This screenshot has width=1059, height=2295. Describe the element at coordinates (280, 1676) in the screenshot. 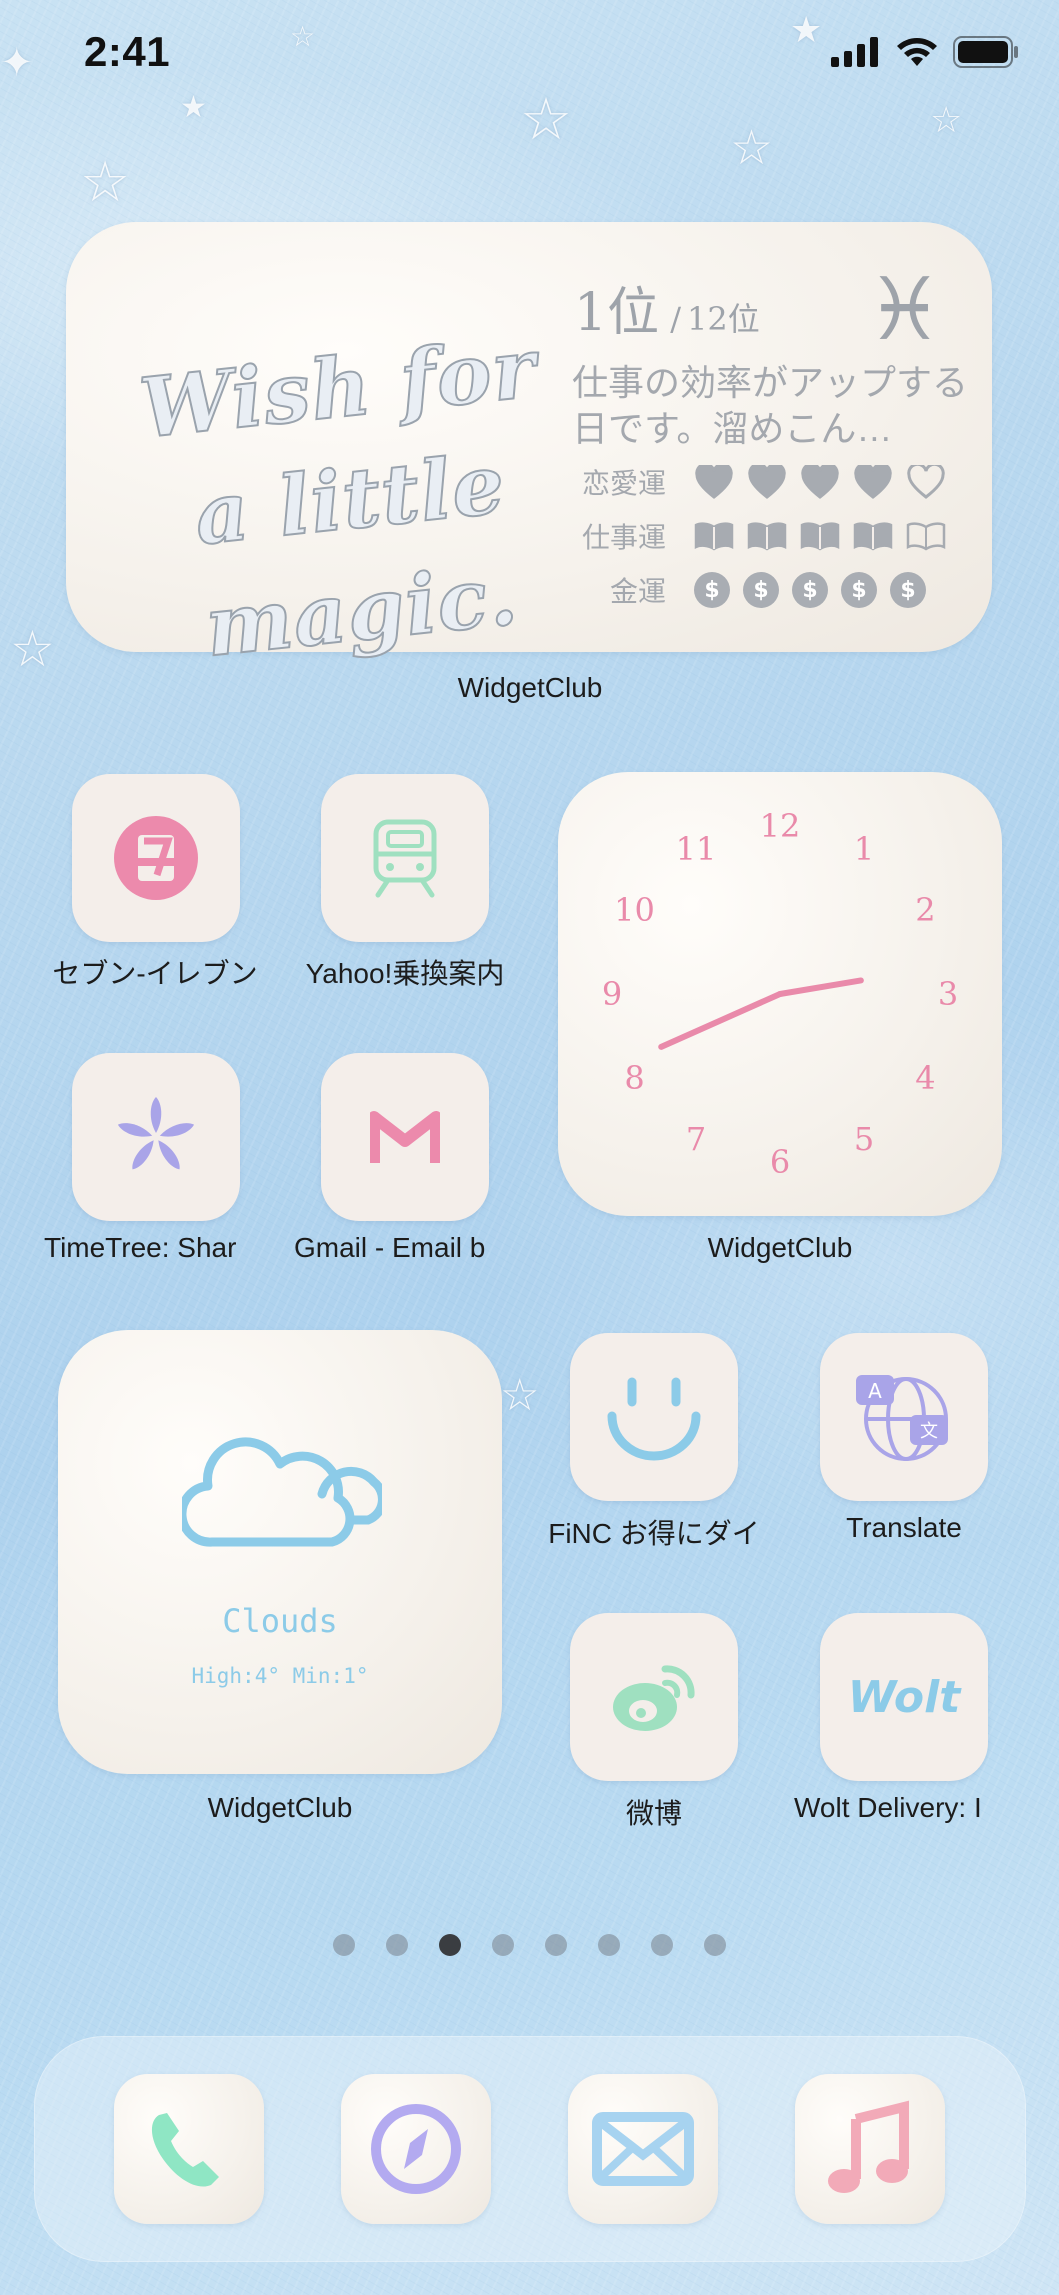

I see `weather-high-low: High:4° Min:1°` at that location.